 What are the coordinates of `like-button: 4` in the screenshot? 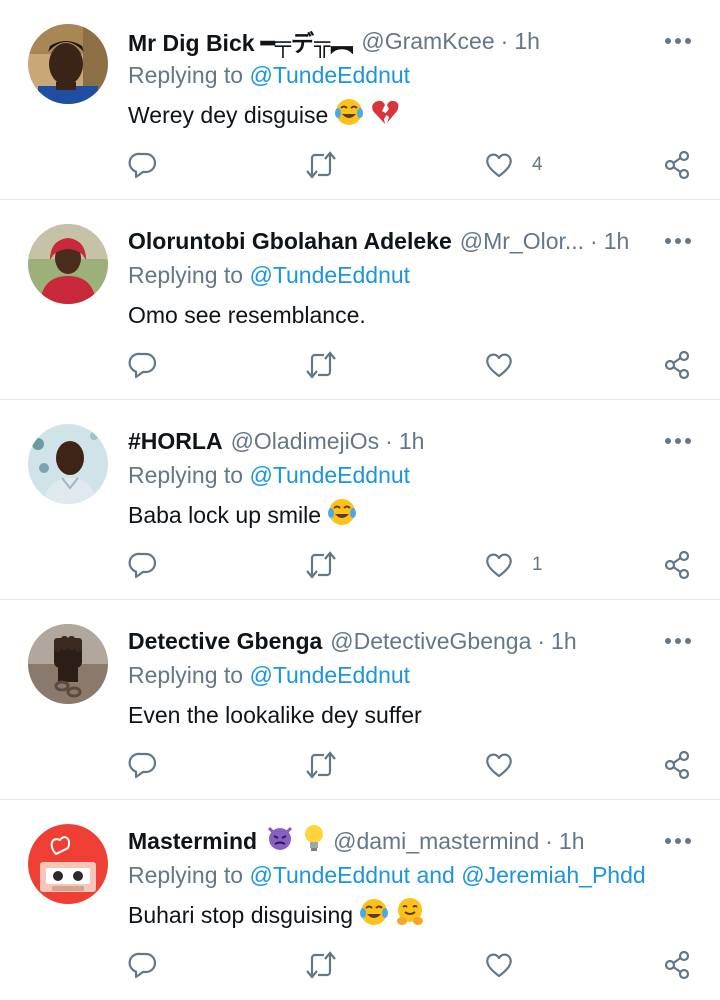 It's located at (513, 165).